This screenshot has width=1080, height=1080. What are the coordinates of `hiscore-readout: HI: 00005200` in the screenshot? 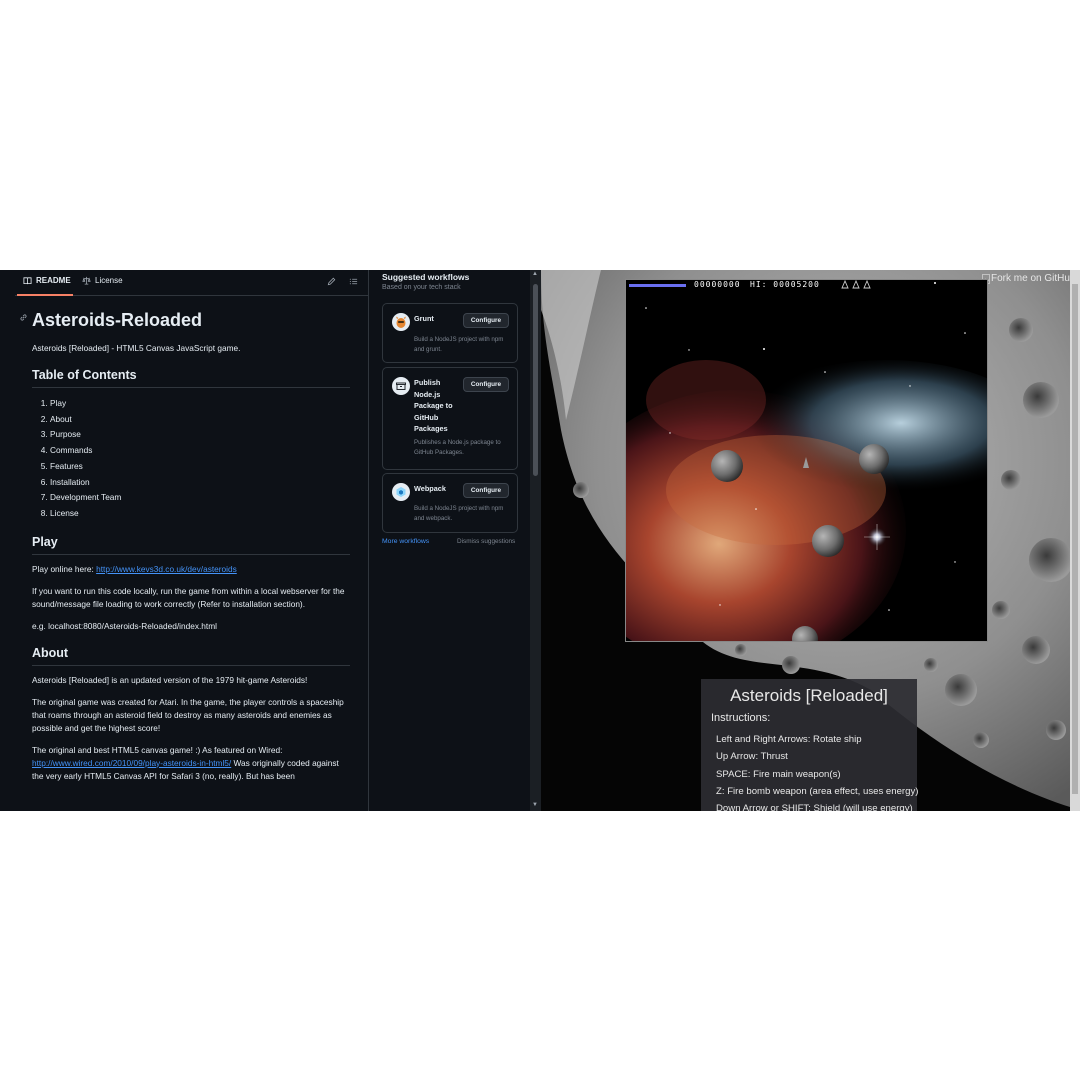 It's located at (785, 284).